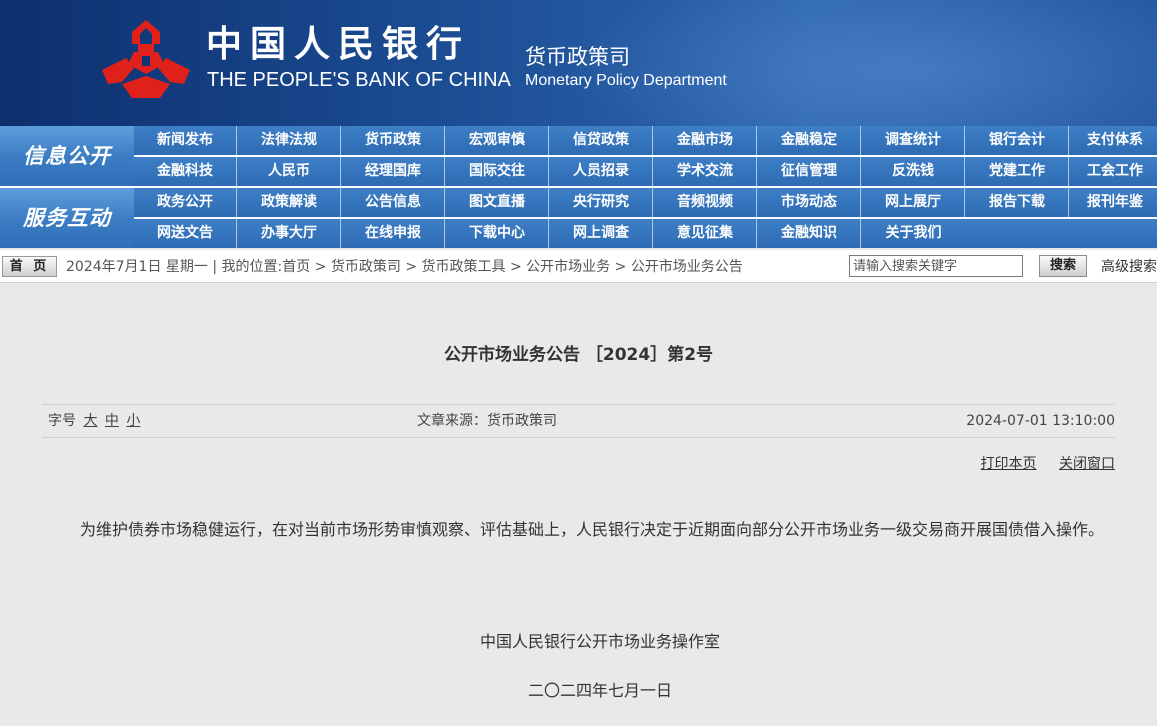 This screenshot has width=1157, height=726. I want to click on nav-item-live-broadcast: 图文直播, so click(497, 202).